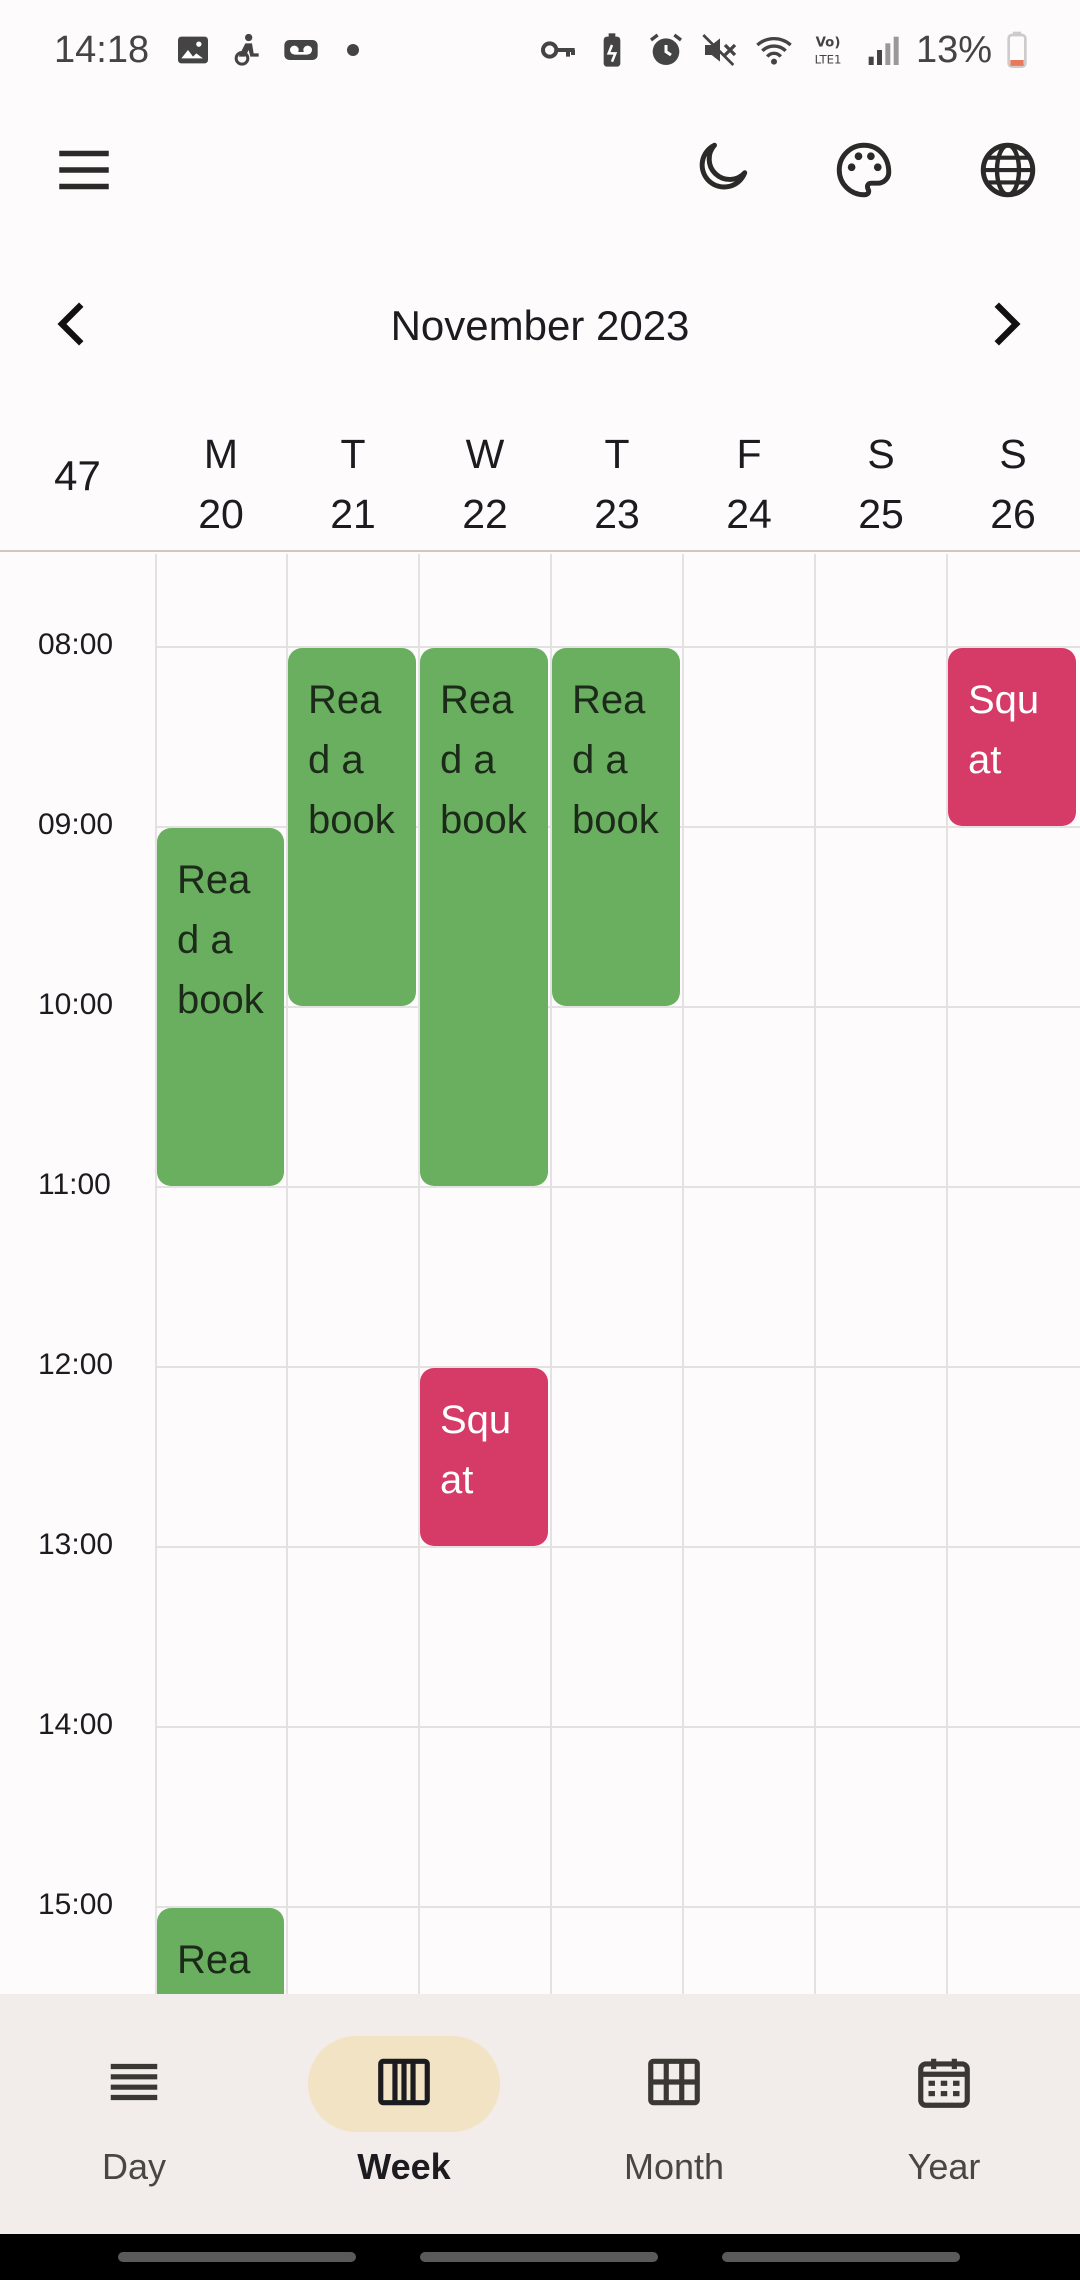 The image size is (1080, 2280). I want to click on status-bar-left: 14:18, so click(207, 50).